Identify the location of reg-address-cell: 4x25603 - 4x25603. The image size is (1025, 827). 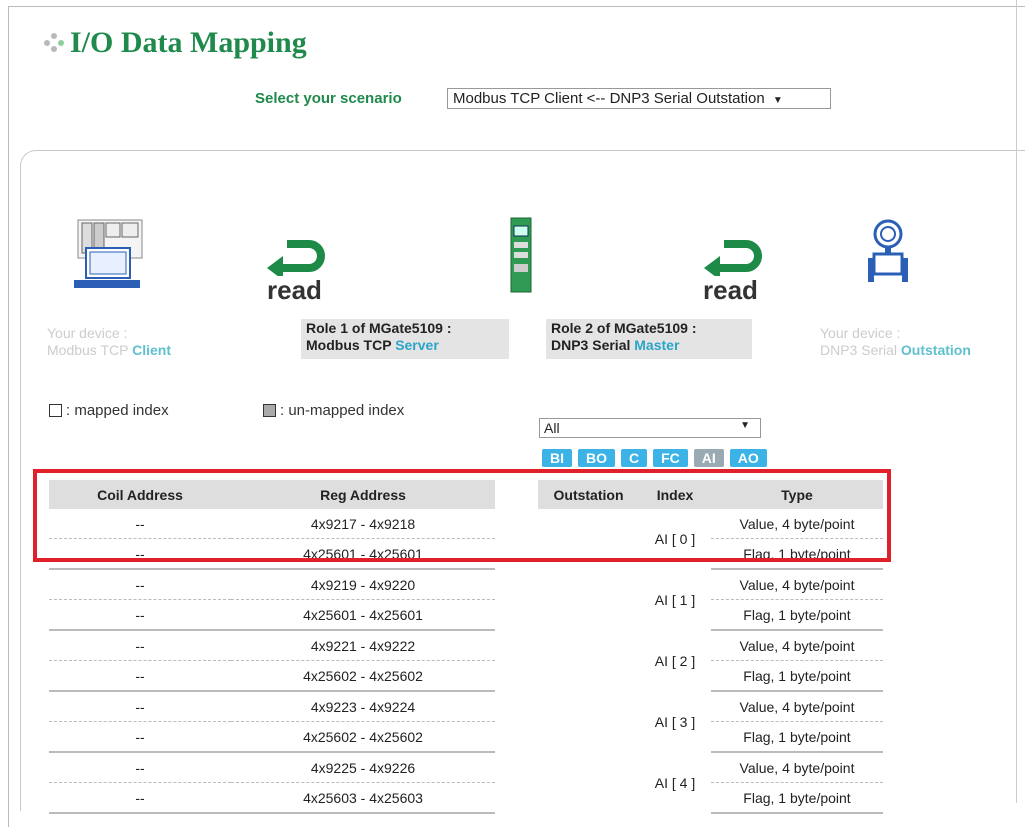
(363, 798).